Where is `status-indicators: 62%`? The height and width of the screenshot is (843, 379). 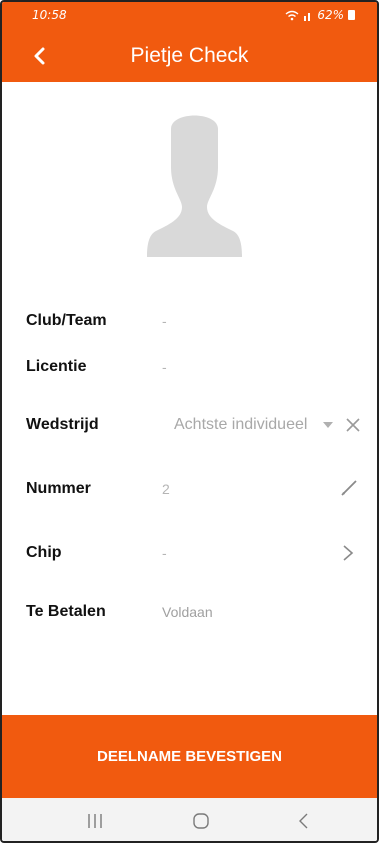 status-indicators: 62% is located at coordinates (320, 15).